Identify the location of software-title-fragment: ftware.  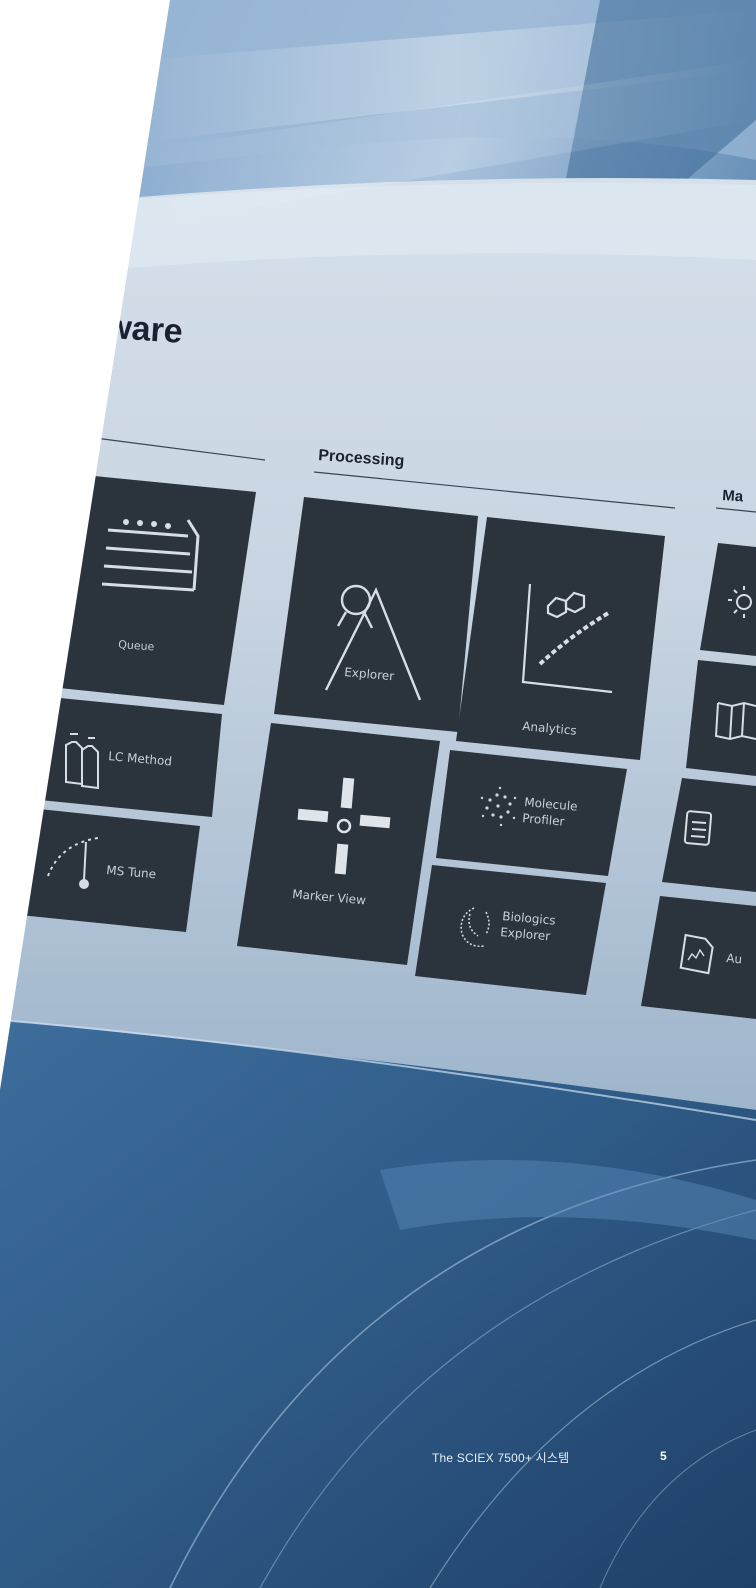
(132, 328).